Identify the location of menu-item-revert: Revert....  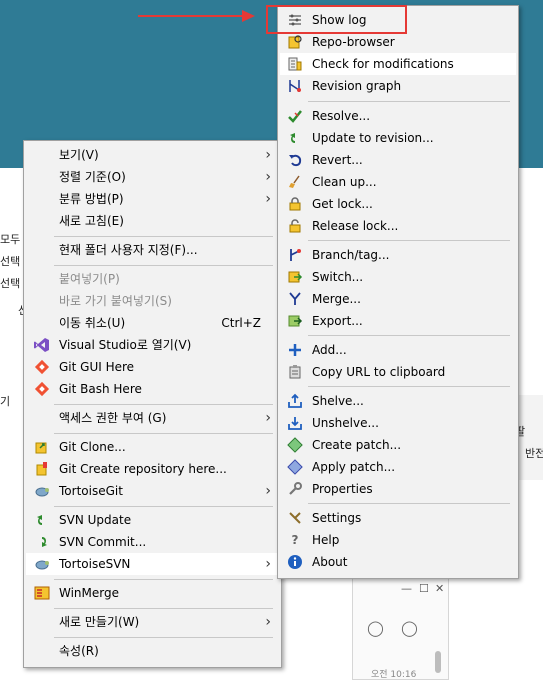
(398, 160).